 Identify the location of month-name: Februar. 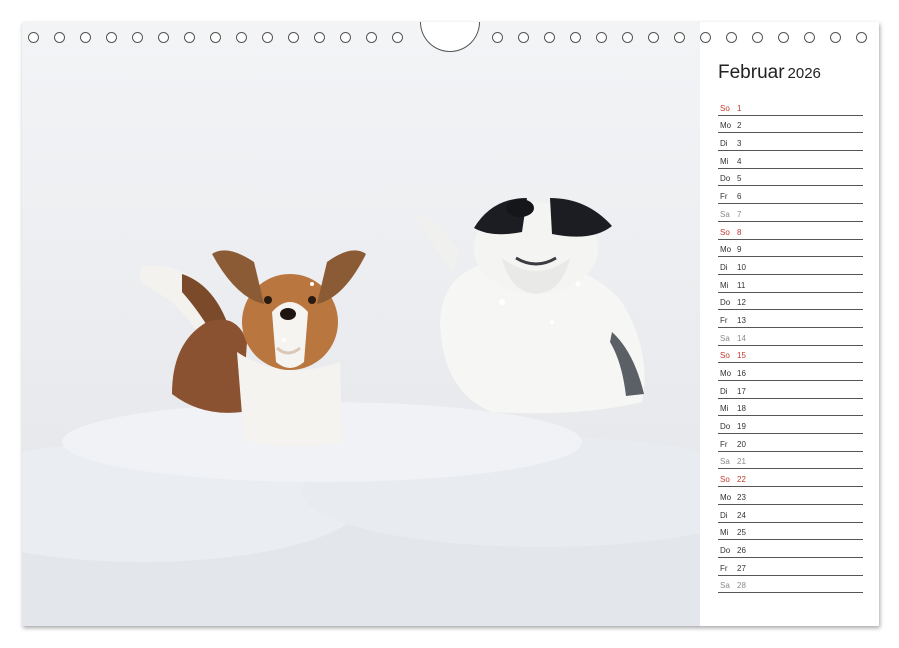
(751, 72).